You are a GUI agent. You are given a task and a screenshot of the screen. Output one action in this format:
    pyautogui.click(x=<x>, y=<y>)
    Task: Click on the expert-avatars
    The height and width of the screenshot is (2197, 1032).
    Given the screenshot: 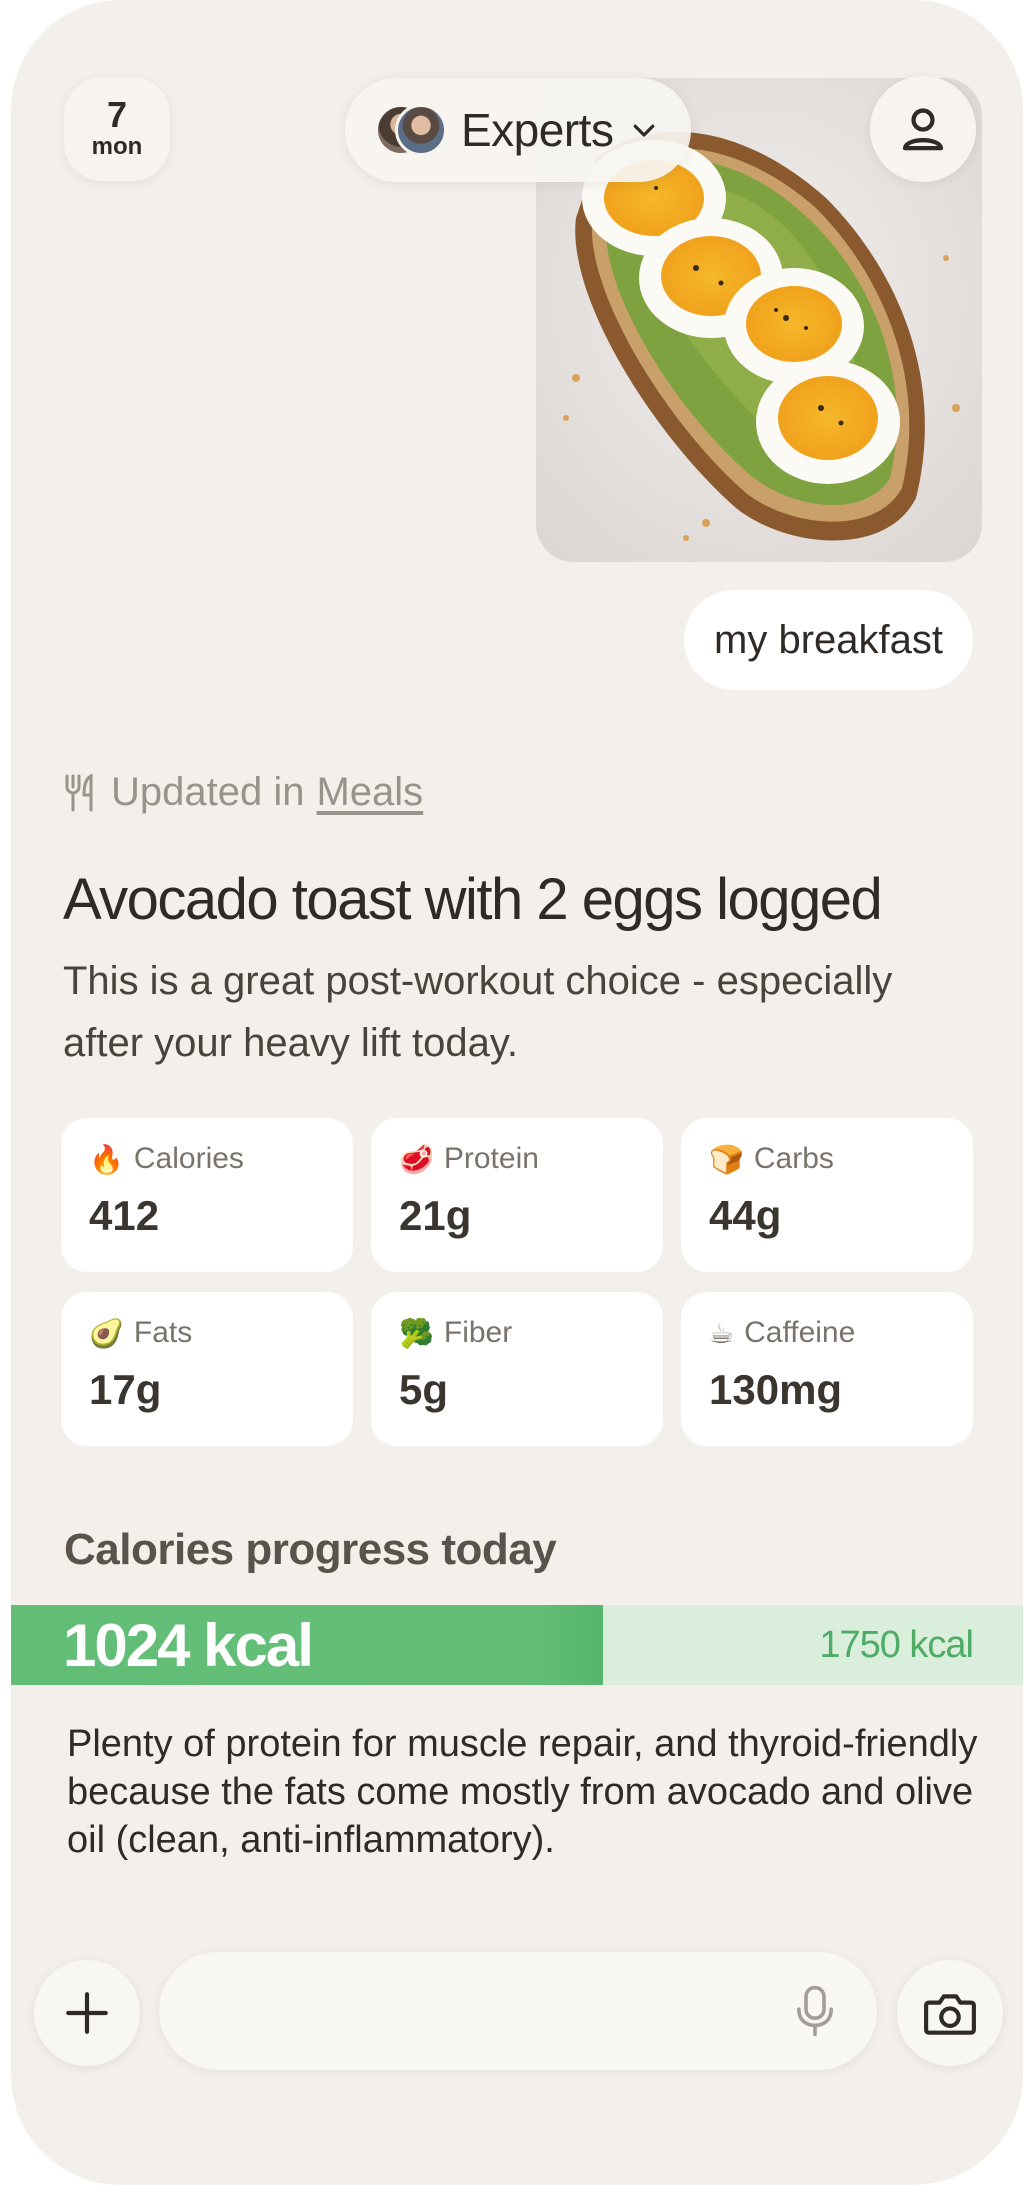 What is the action you would take?
    pyautogui.click(x=411, y=130)
    